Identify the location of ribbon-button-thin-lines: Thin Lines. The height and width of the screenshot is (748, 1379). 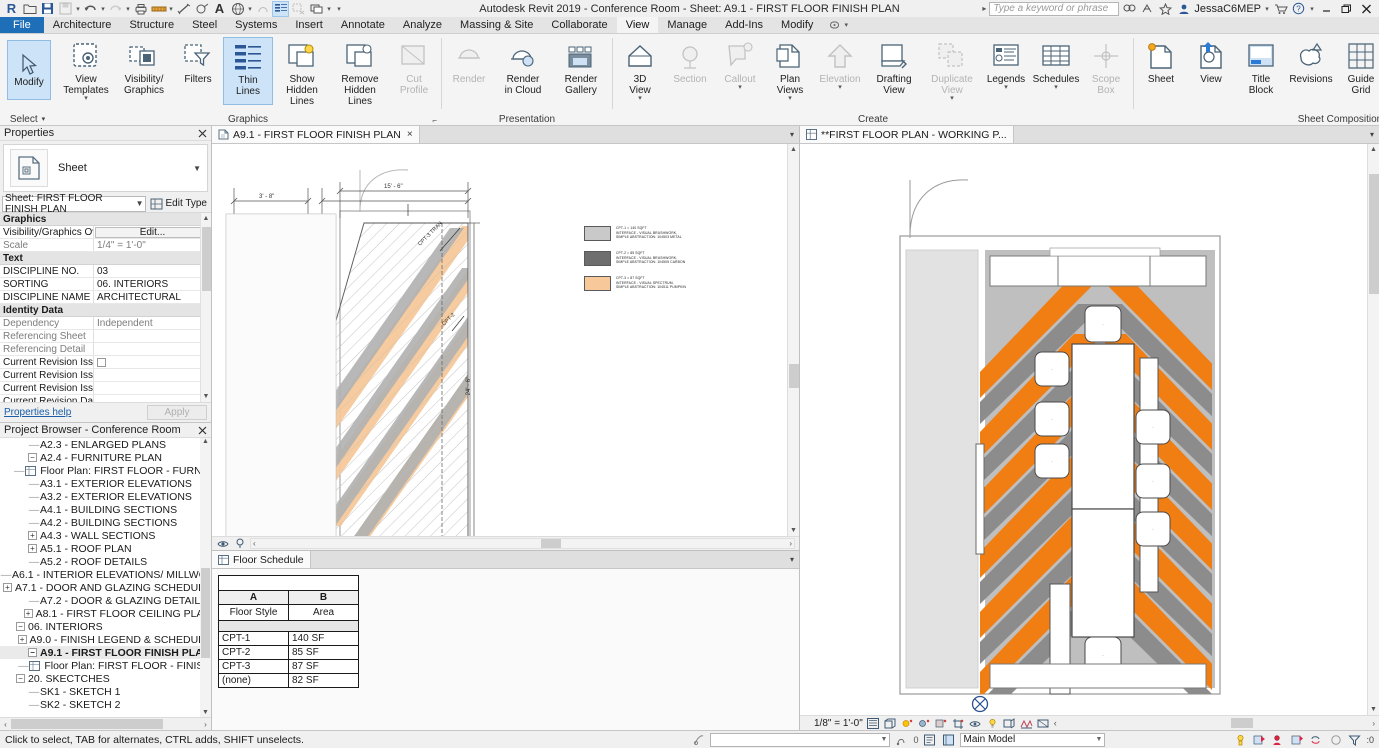
(248, 71).